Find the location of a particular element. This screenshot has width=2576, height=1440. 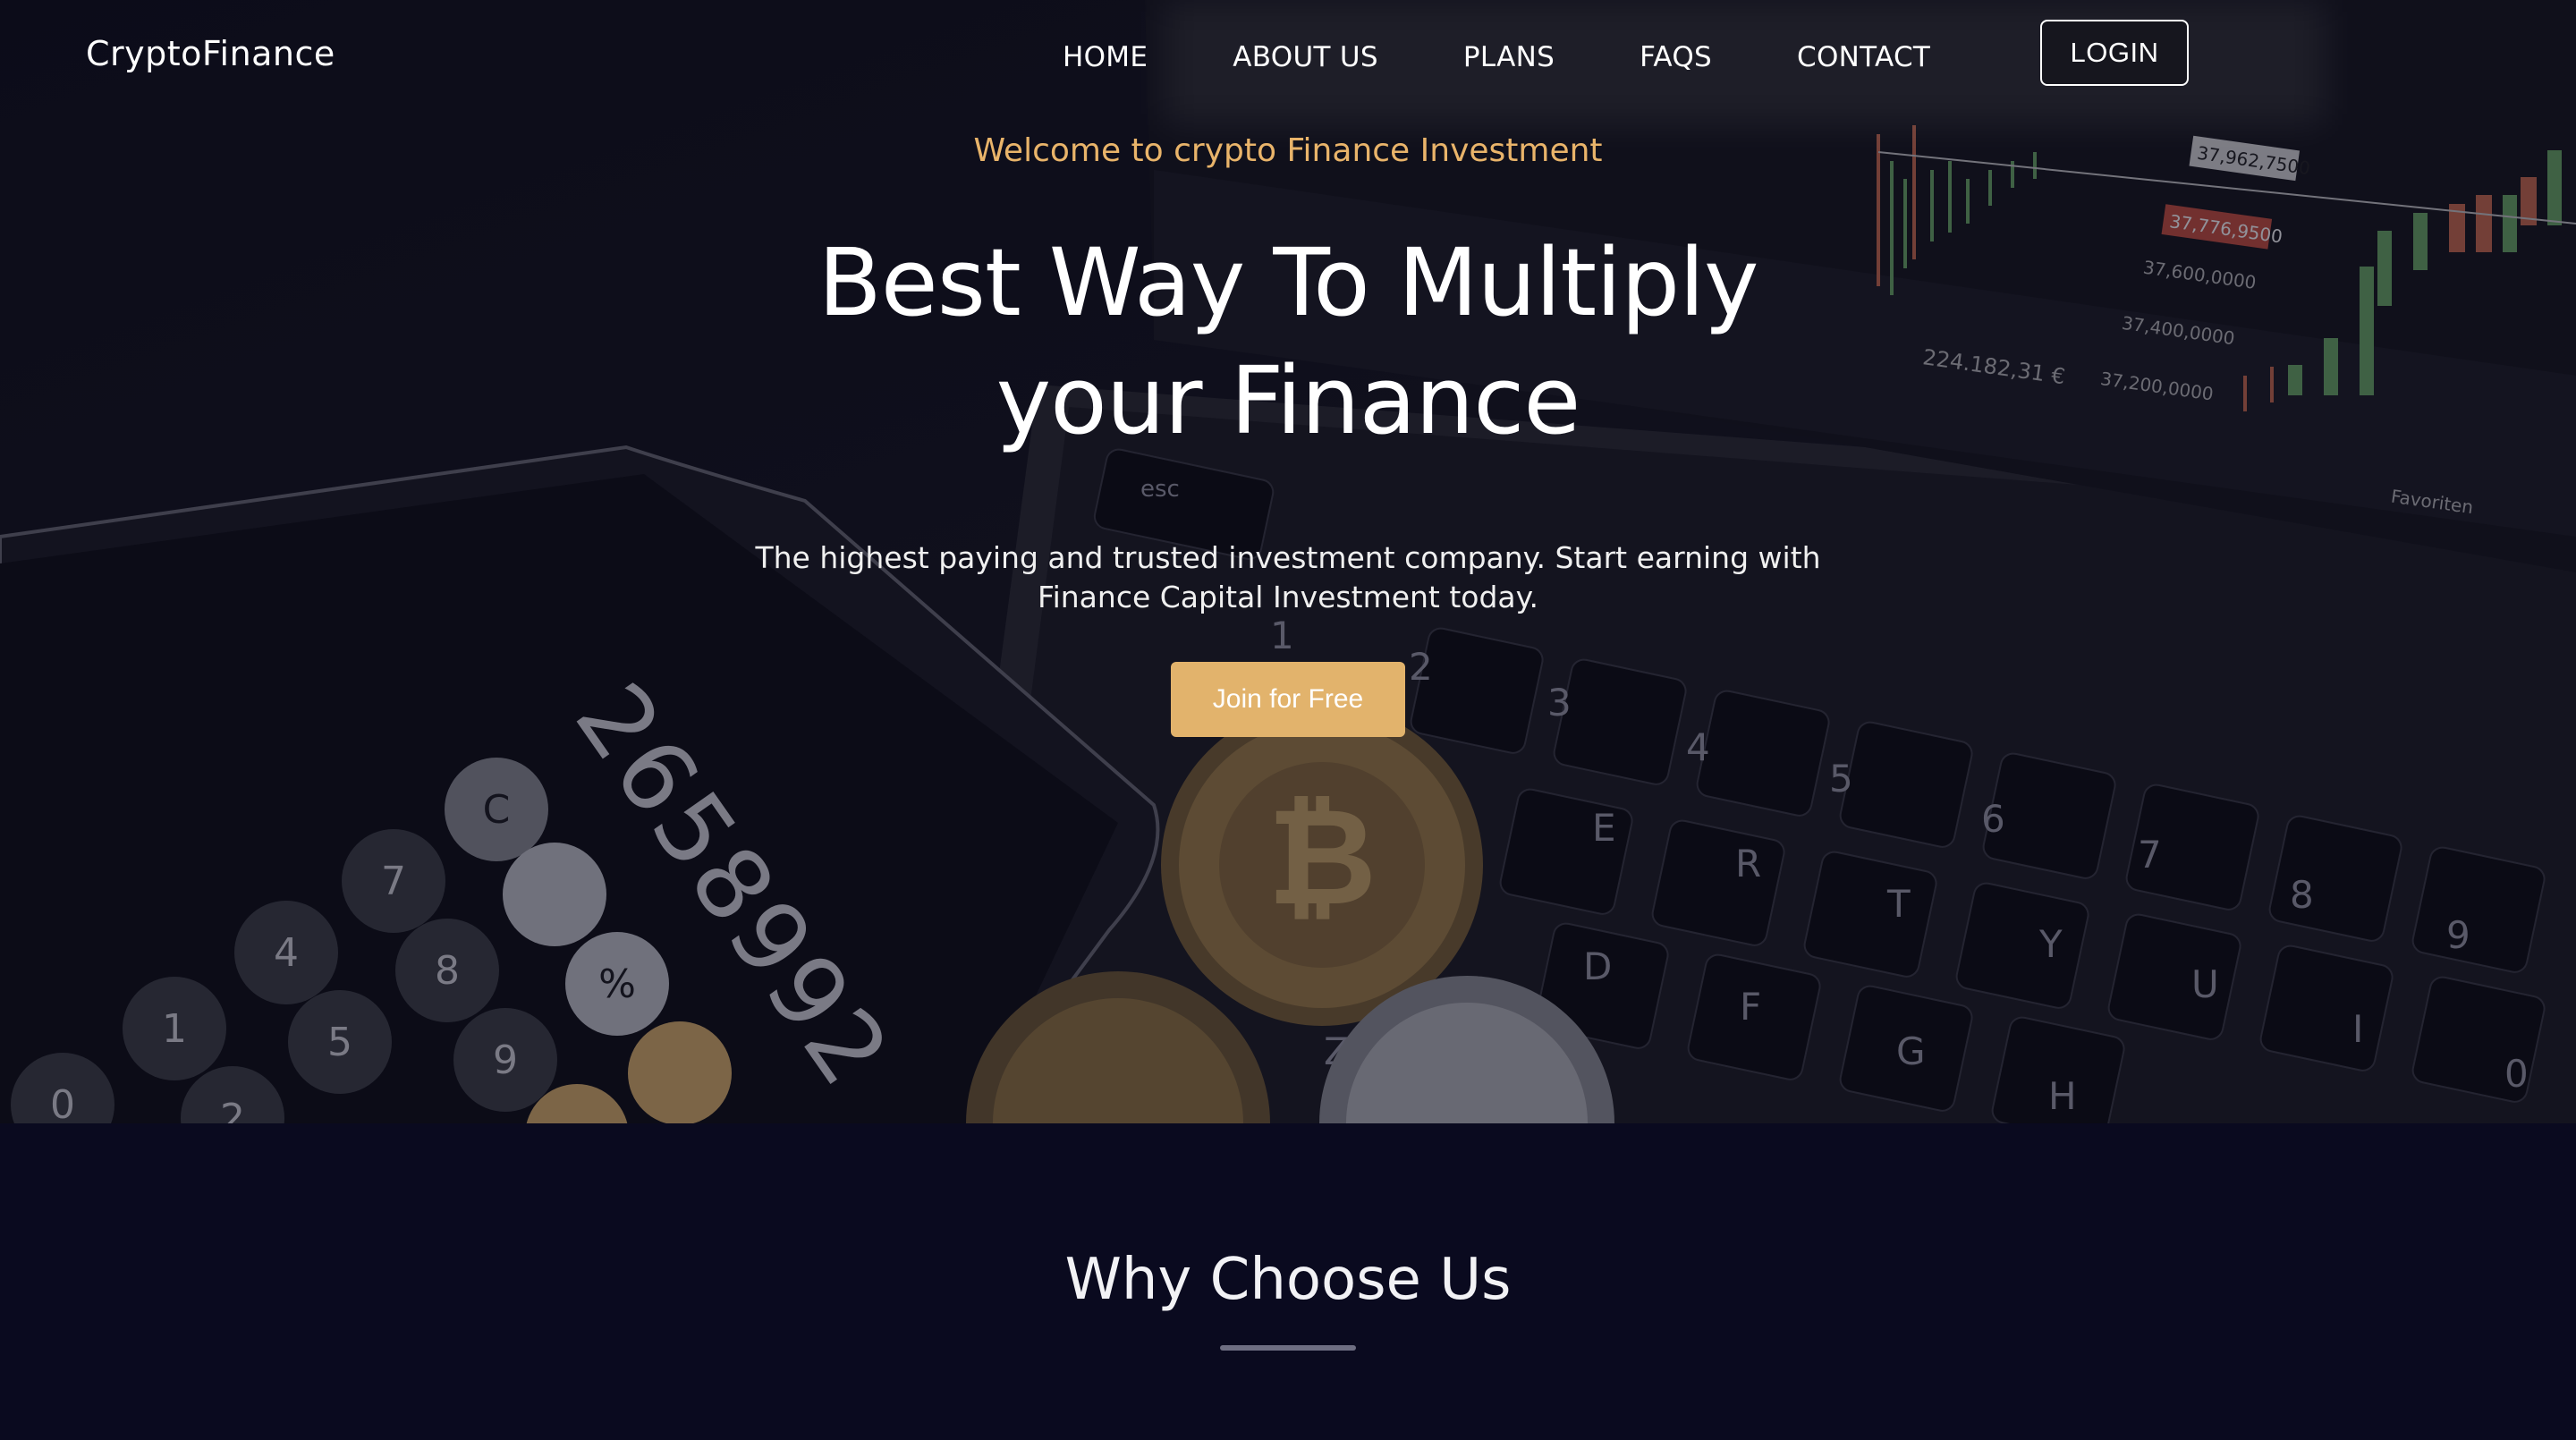

join-for-free-button: Join for Free is located at coordinates (1288, 699).